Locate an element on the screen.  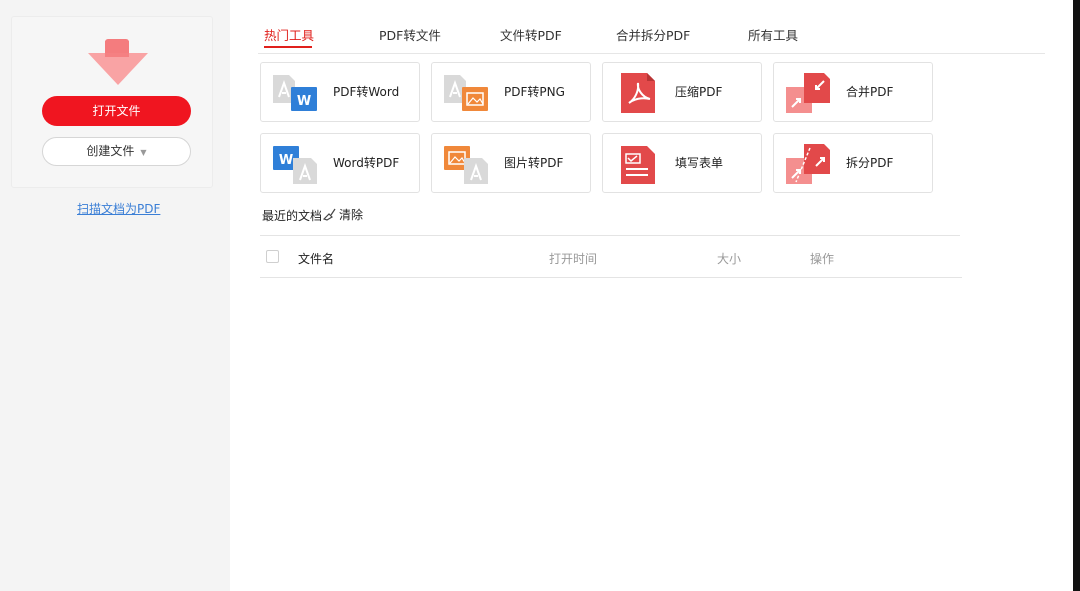
tool-pdf-to-png: PDF转PNG is located at coordinates (511, 92).